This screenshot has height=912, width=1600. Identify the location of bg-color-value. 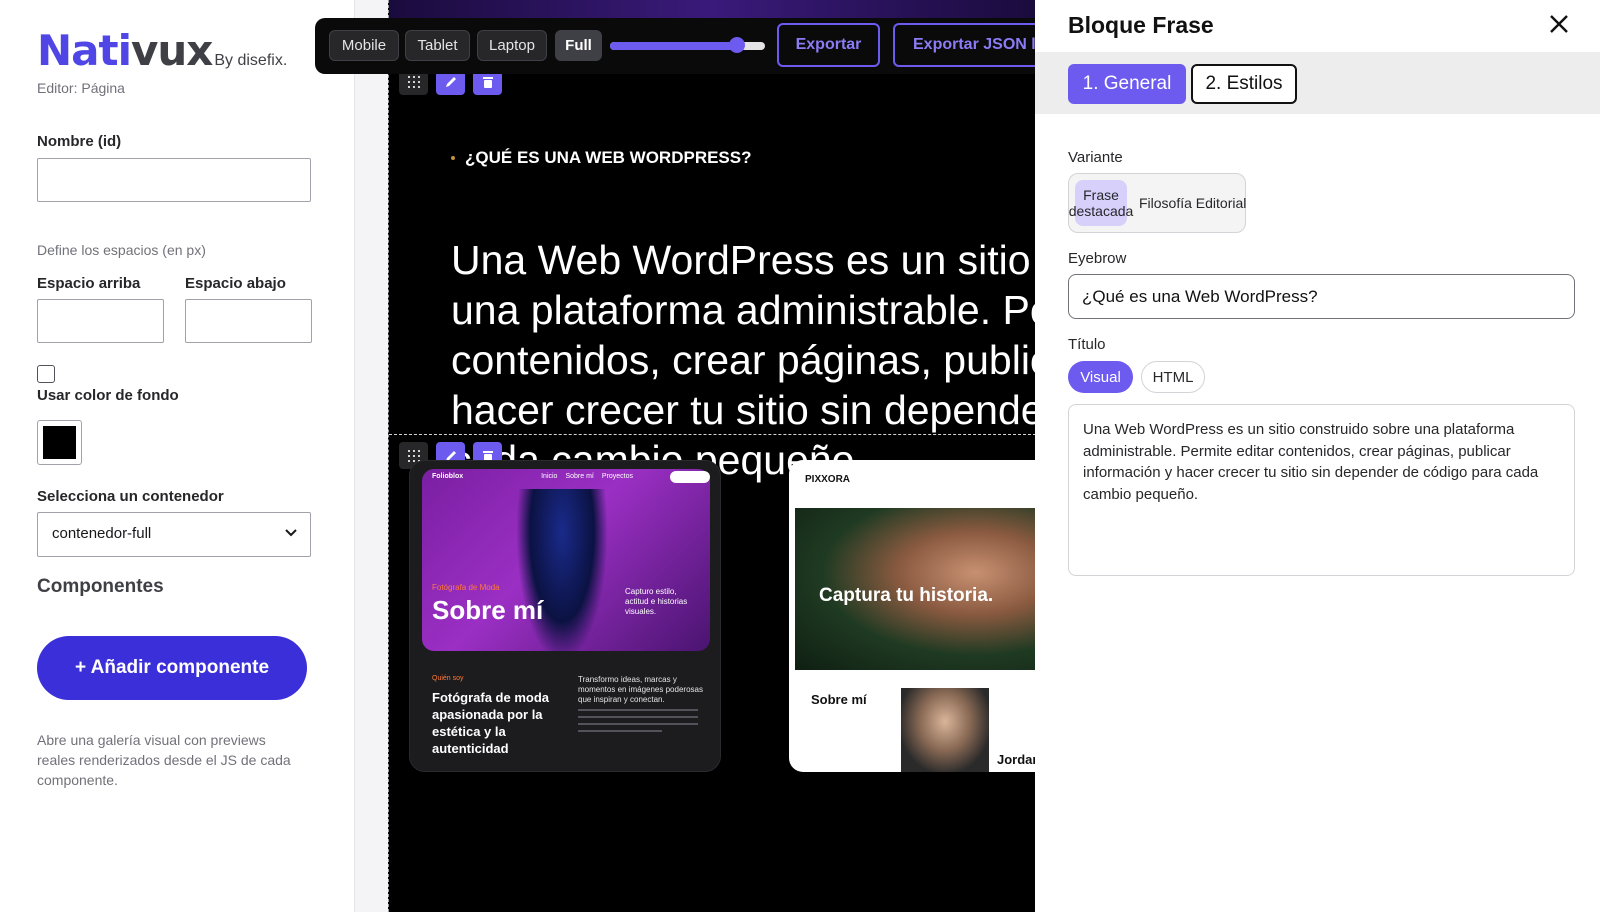
(59, 442).